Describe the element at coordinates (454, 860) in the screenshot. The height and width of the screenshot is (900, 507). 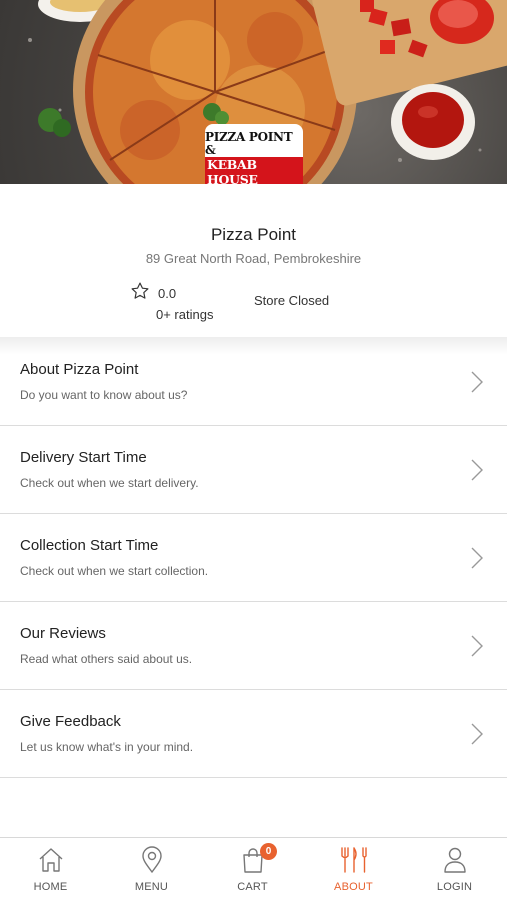
I see `user-icon` at that location.